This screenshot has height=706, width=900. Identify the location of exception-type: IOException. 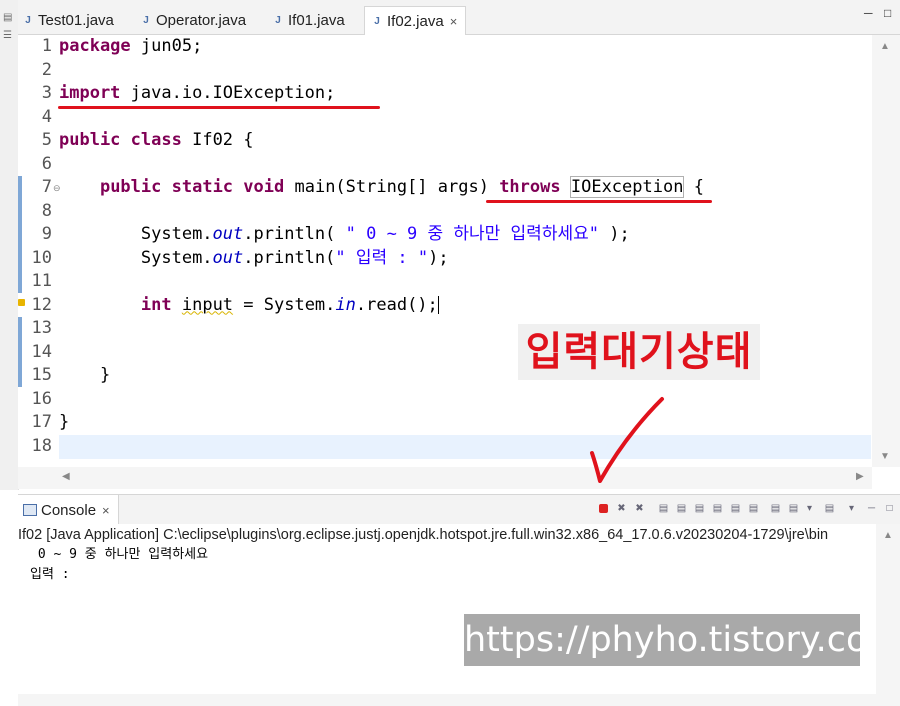
(627, 187).